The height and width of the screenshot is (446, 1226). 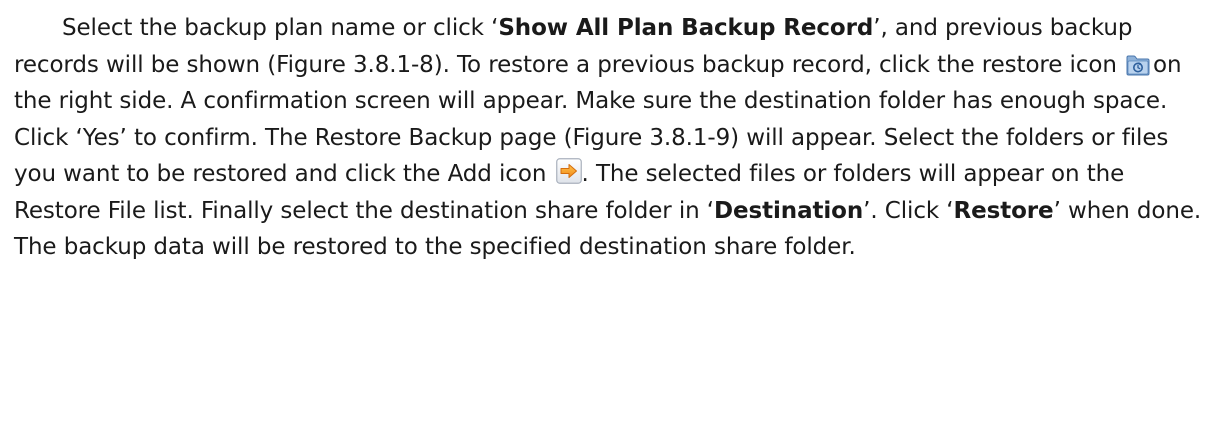 What do you see at coordinates (789, 210) in the screenshot?
I see `destination-label: Destination` at bounding box center [789, 210].